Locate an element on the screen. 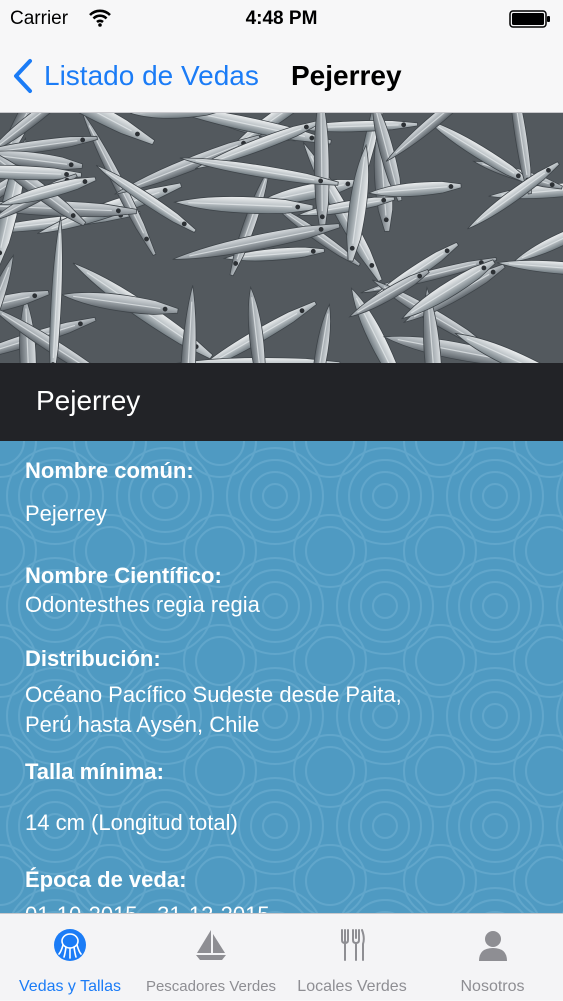  scientific-name-value: Odontesthes regia regia is located at coordinates (142, 604).